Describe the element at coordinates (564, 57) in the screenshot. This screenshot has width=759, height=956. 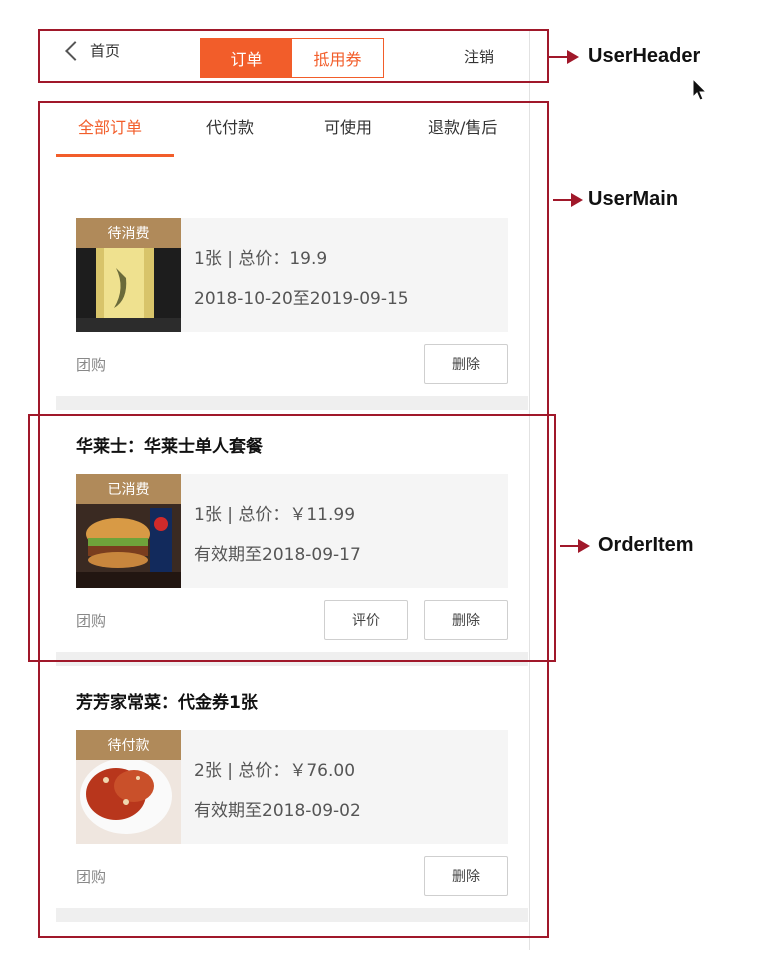
I see `user-header-arrow-icon` at that location.